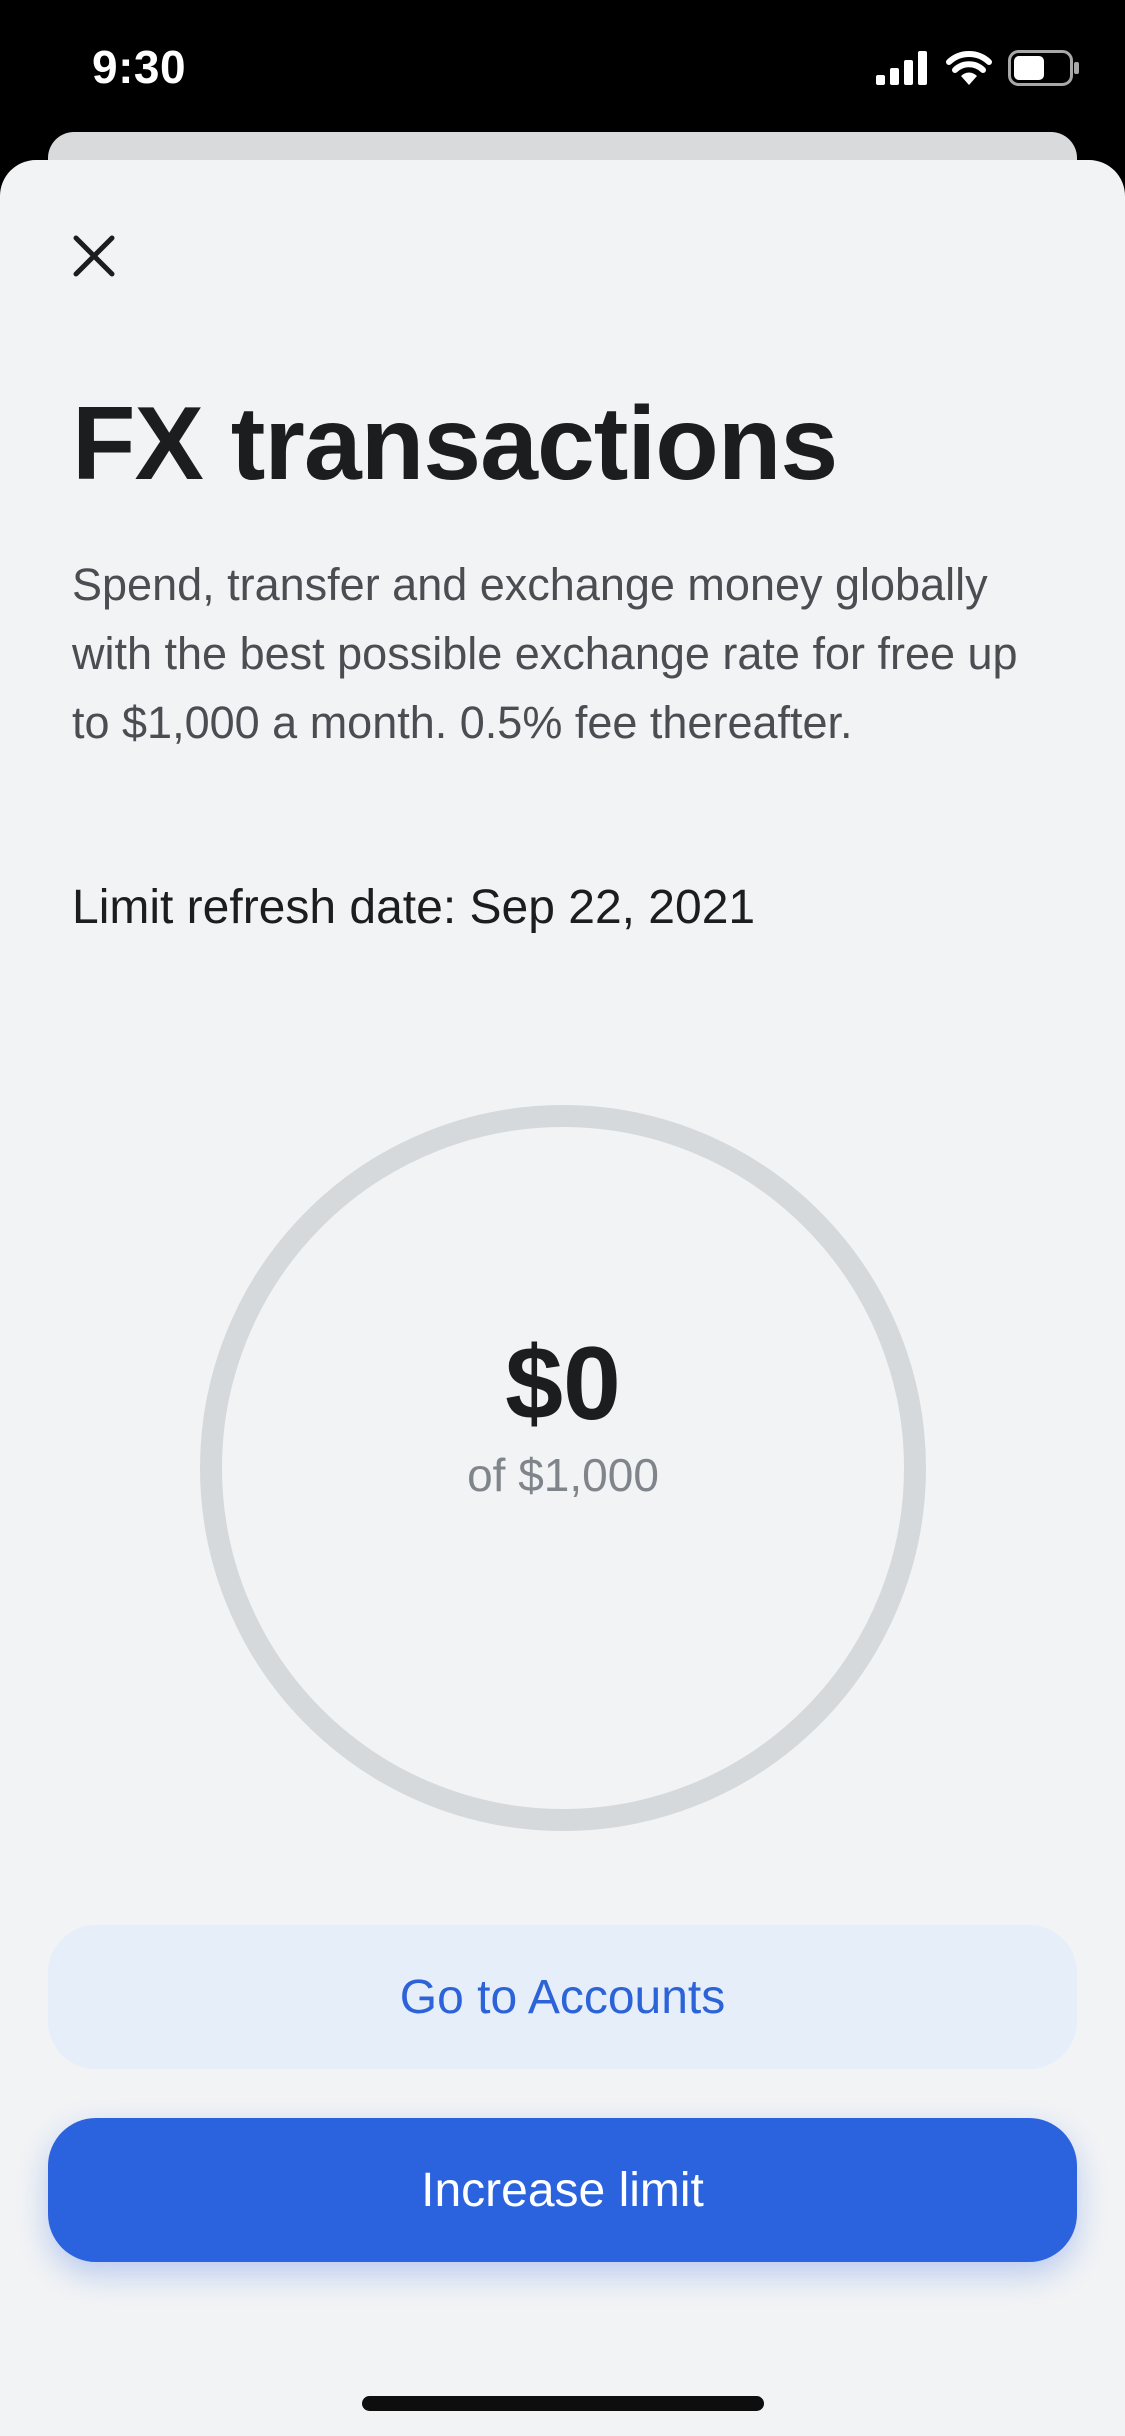 The height and width of the screenshot is (2436, 1125). I want to click on close-icon, so click(94, 258).